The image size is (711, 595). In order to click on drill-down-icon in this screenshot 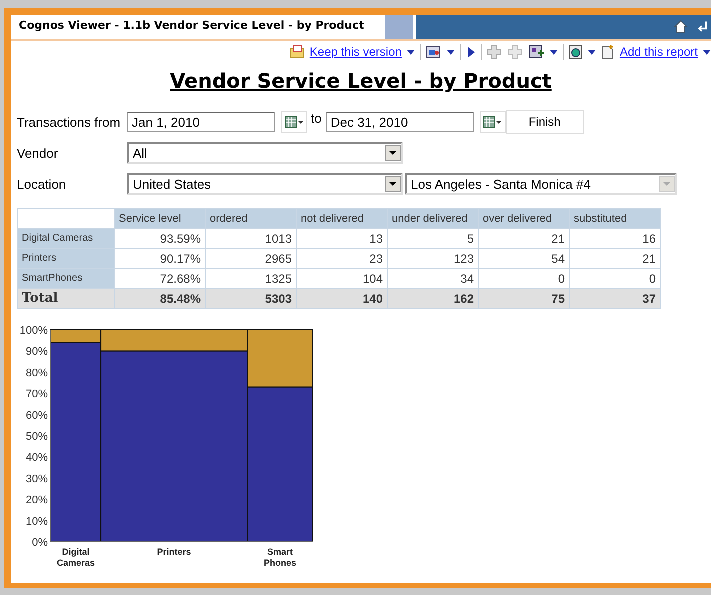, I will do `click(494, 52)`.